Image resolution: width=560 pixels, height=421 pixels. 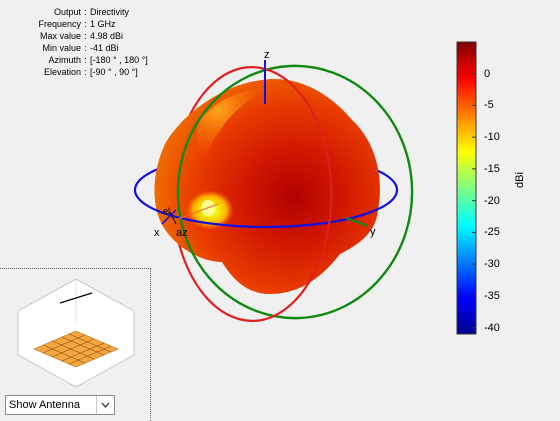 I want to click on colorbar-tick-label: -15, so click(x=492, y=168).